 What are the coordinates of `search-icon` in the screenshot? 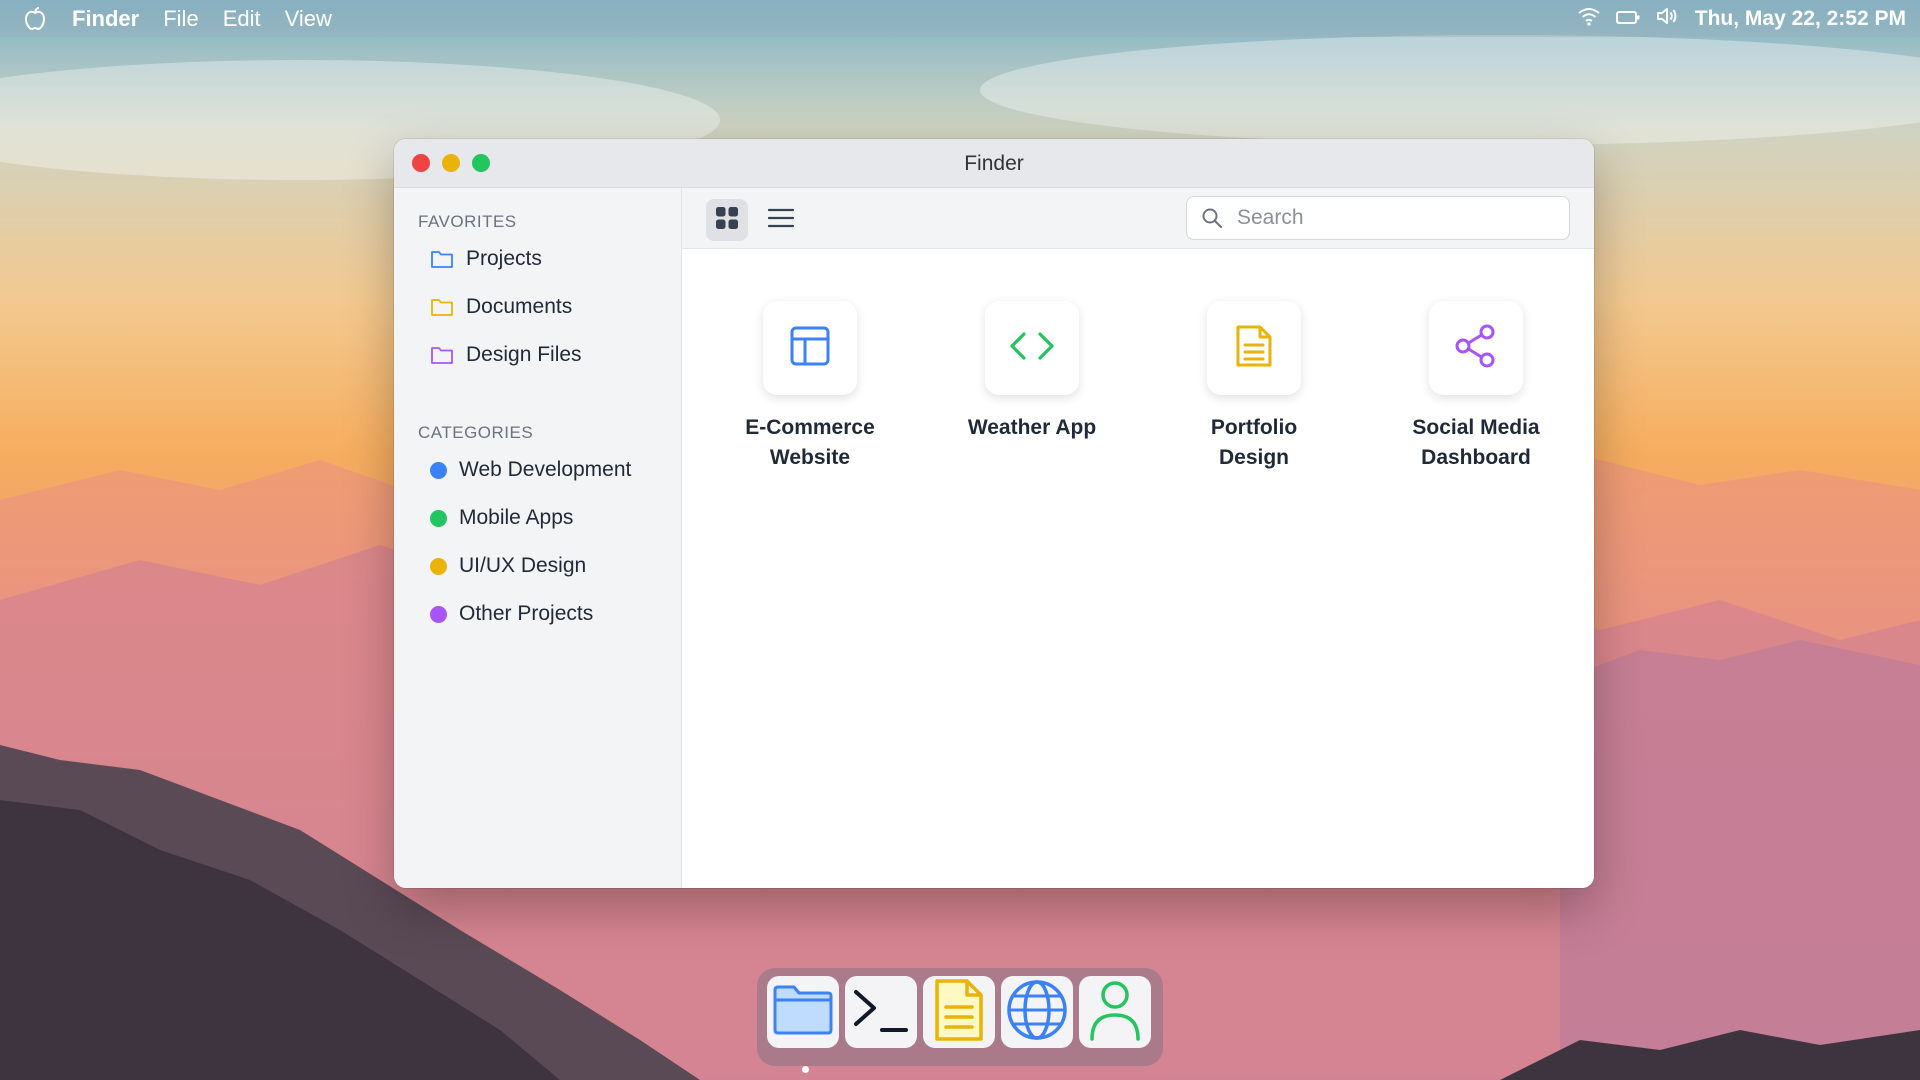 It's located at (1213, 218).